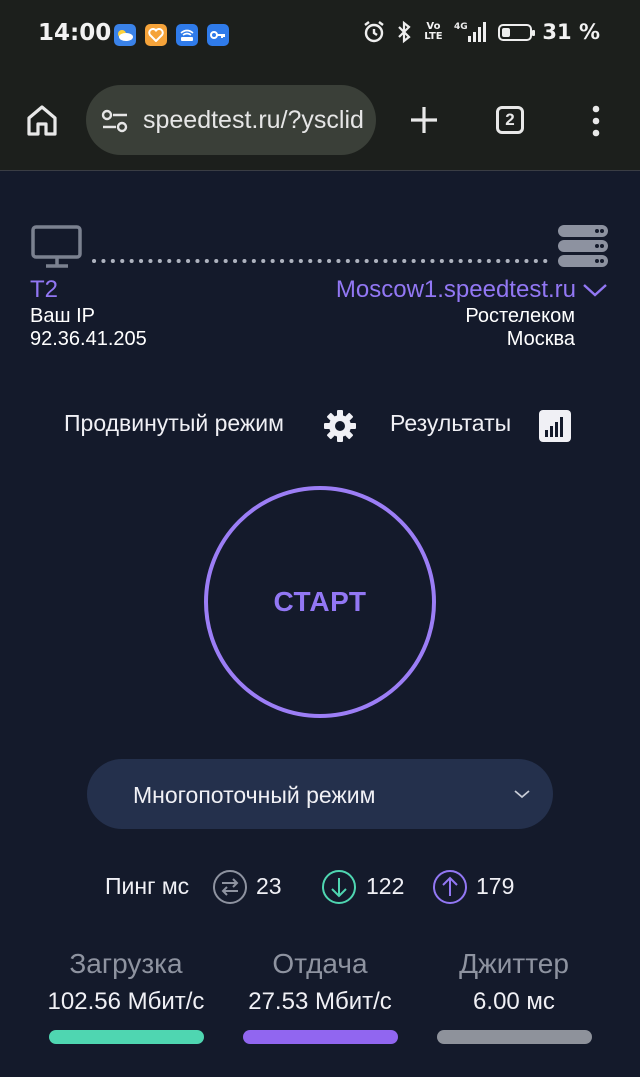  What do you see at coordinates (340, 426) in the screenshot?
I see `gear-icon` at bounding box center [340, 426].